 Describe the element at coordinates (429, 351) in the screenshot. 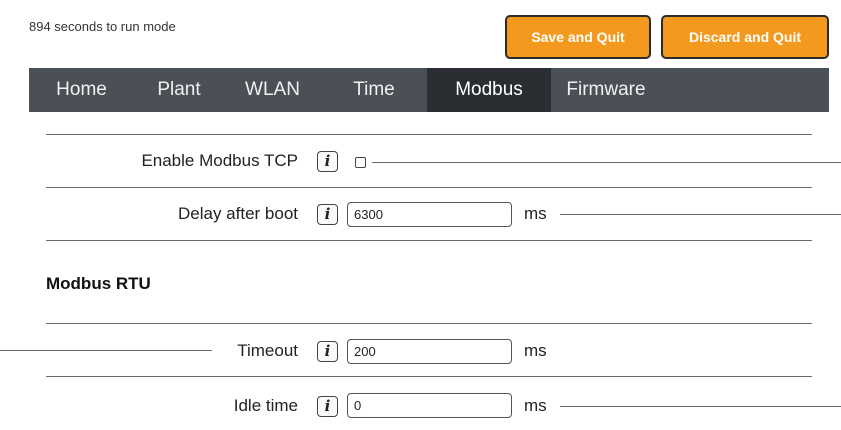

I see `timeout-input` at that location.